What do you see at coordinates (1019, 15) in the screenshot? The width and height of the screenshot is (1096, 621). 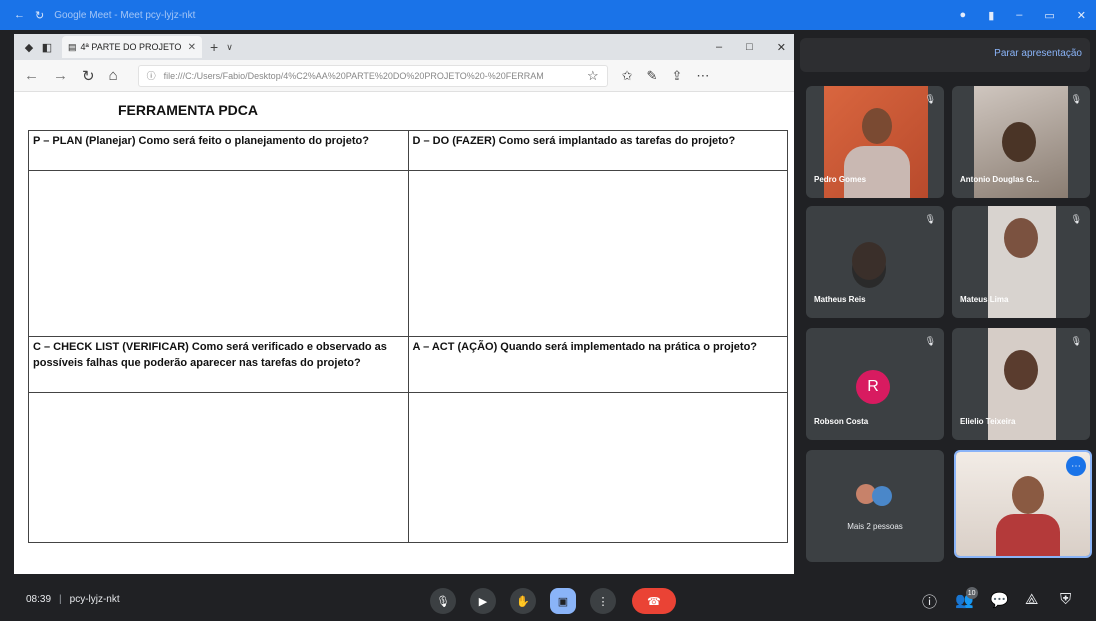 I see `minimize-icon: –` at bounding box center [1019, 15].